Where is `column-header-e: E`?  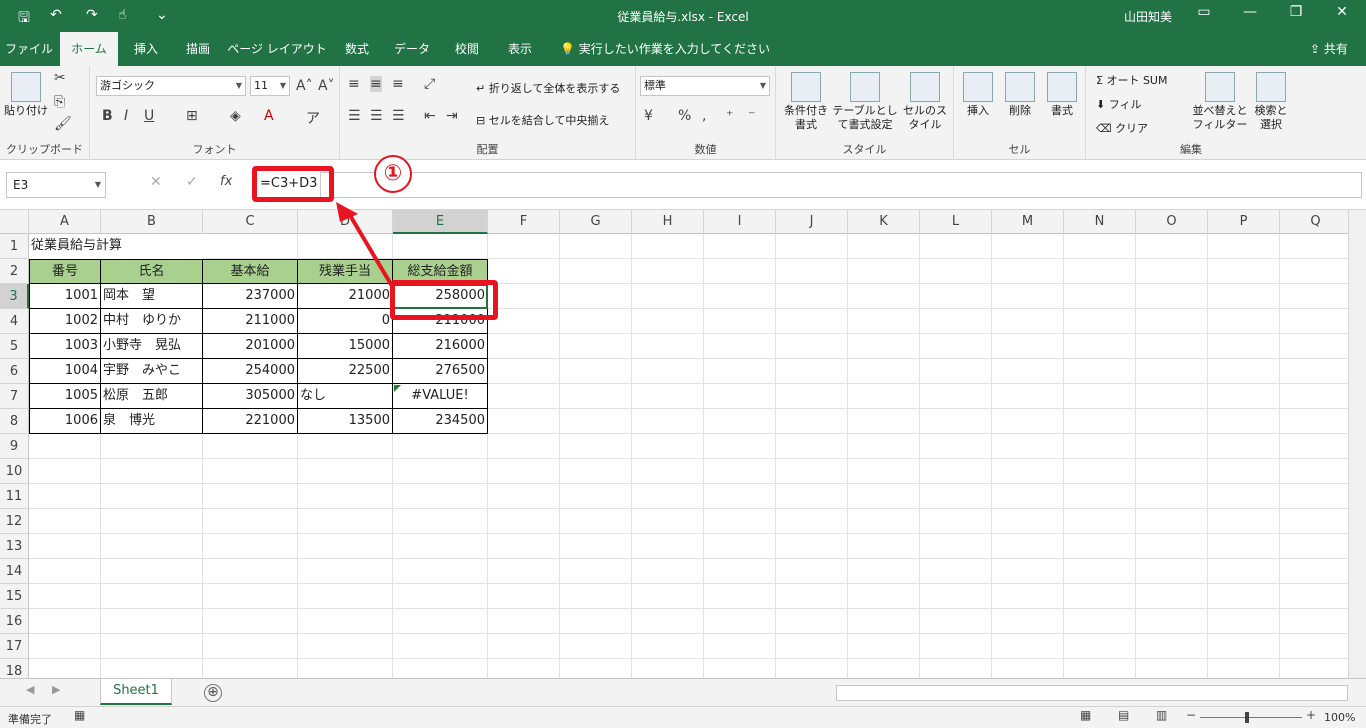 column-header-e: E is located at coordinates (440, 222).